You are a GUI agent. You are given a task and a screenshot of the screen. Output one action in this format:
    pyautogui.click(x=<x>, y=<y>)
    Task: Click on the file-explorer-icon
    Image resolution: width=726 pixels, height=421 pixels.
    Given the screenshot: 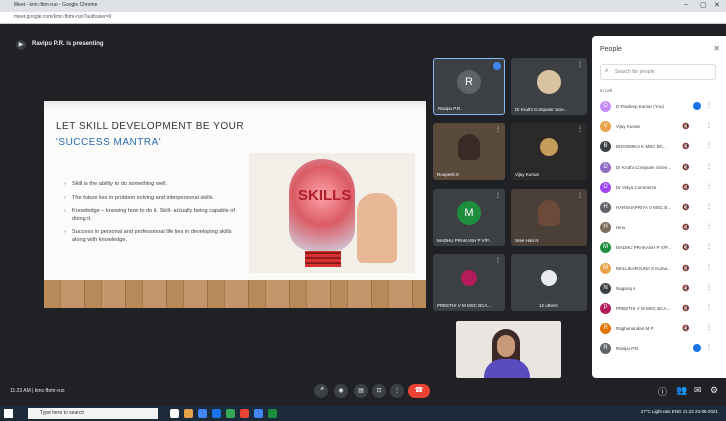 What is the action you would take?
    pyautogui.click(x=188, y=413)
    